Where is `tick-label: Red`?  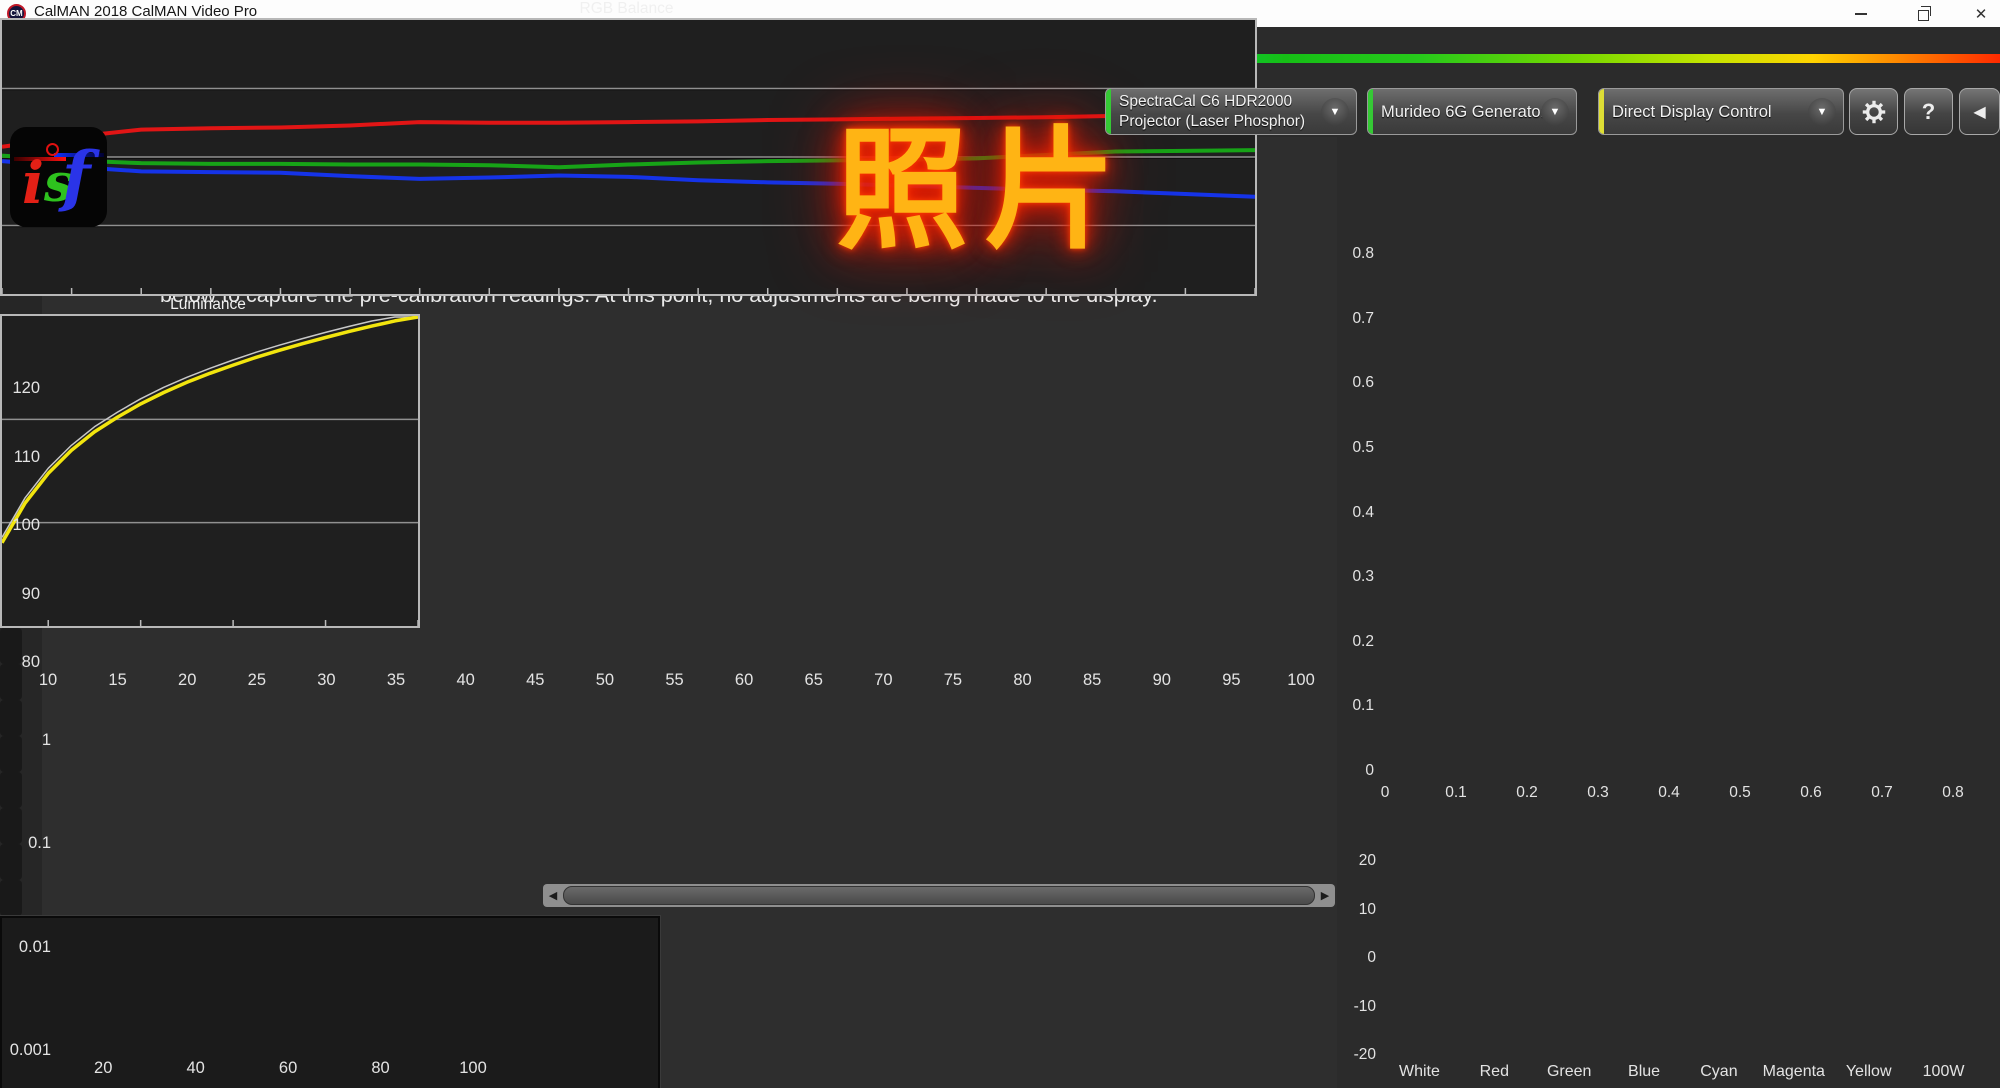 tick-label: Red is located at coordinates (1494, 1071).